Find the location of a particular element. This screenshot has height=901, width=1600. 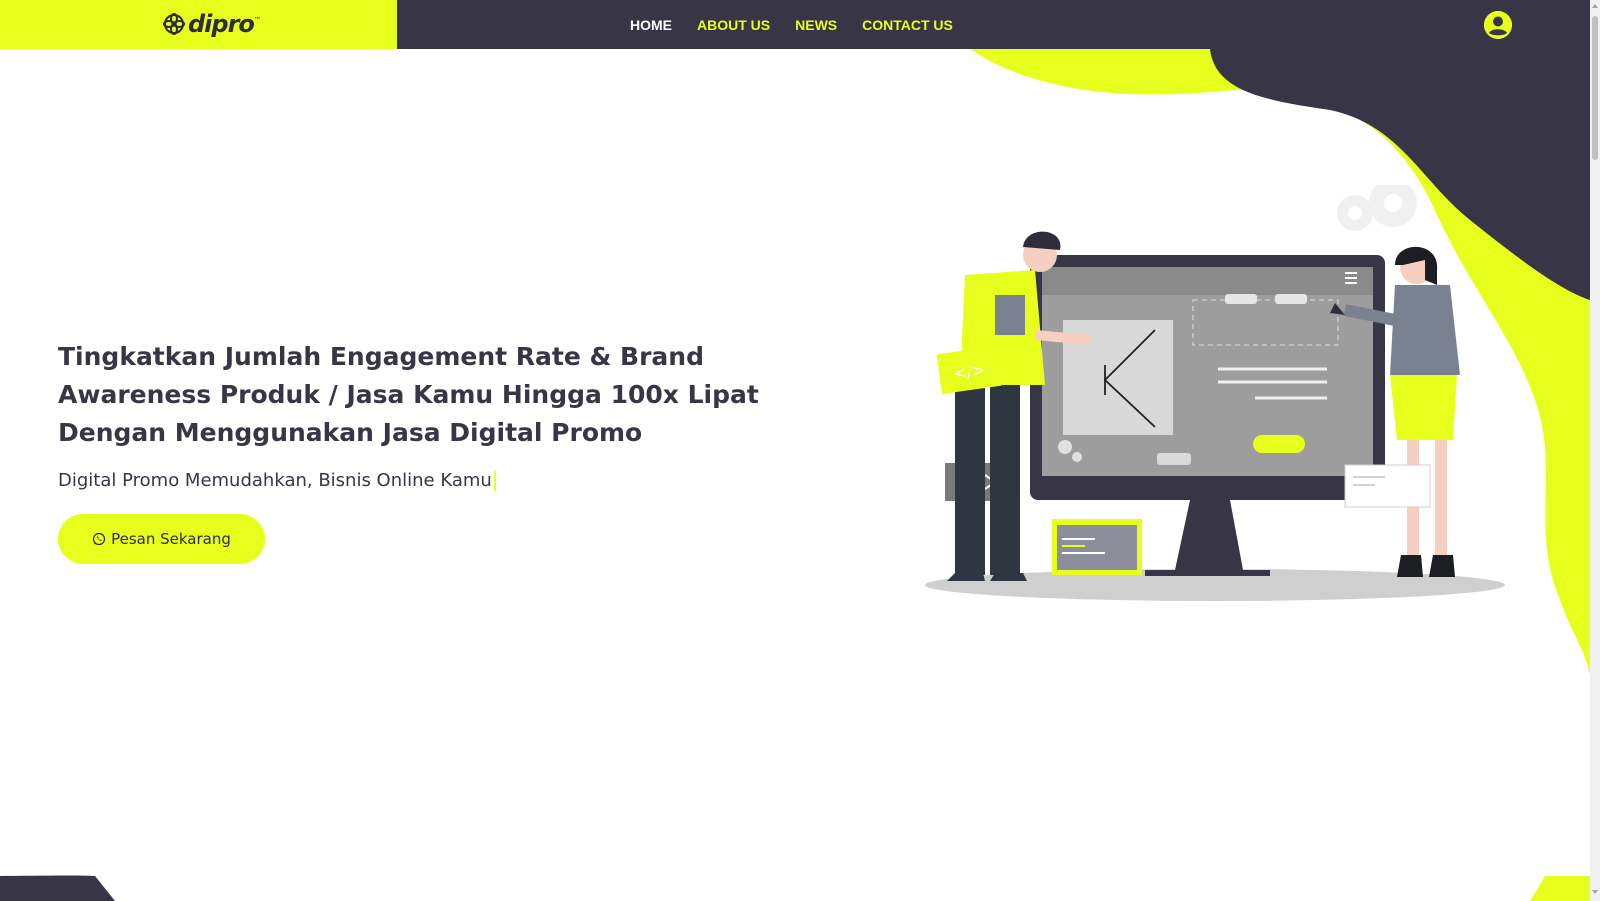

monitor-stand is located at coordinates (1209, 535).